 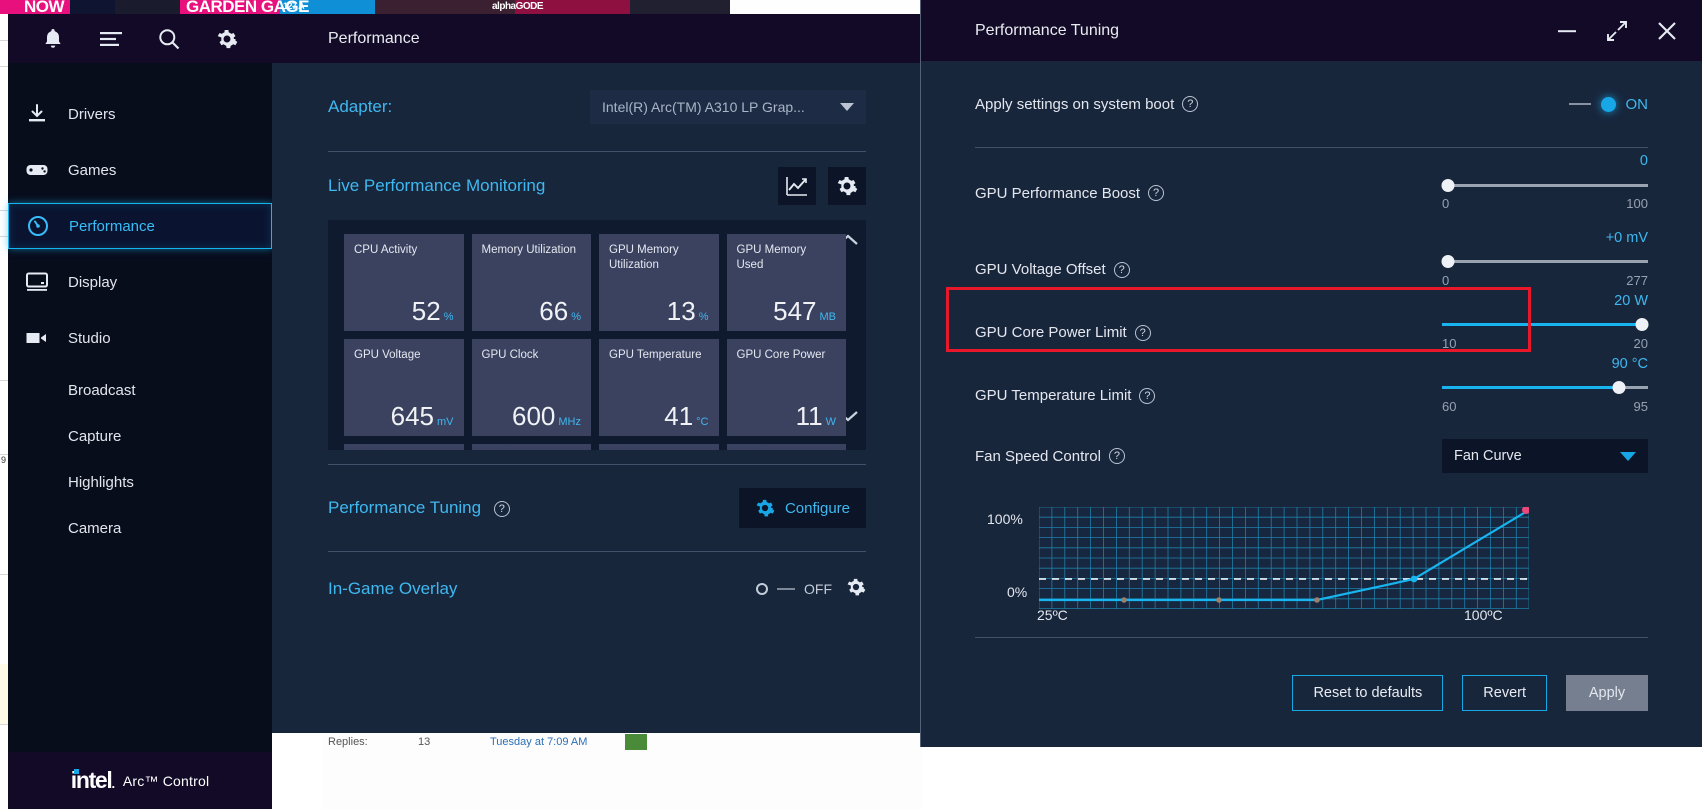 What do you see at coordinates (1446, 280) in the screenshot?
I see `slider-min: 0` at bounding box center [1446, 280].